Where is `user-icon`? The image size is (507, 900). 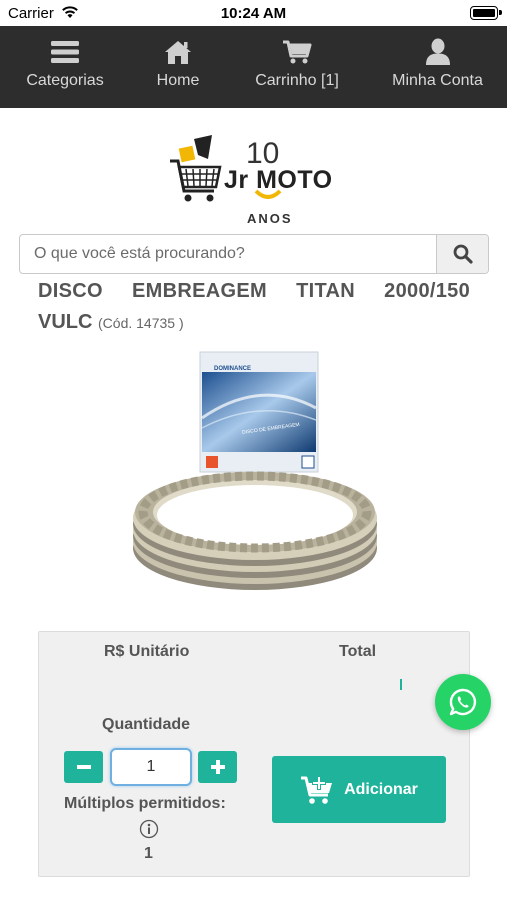 user-icon is located at coordinates (437, 51).